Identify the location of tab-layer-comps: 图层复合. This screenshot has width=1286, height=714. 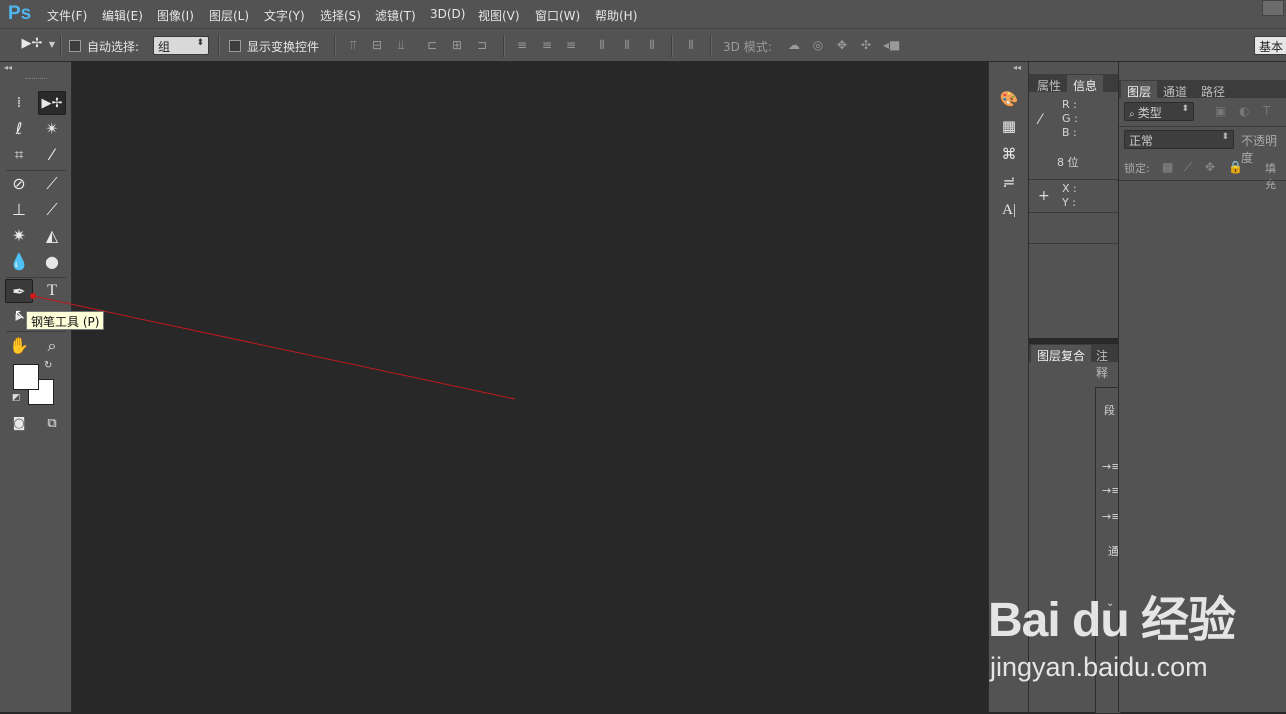
(1061, 354).